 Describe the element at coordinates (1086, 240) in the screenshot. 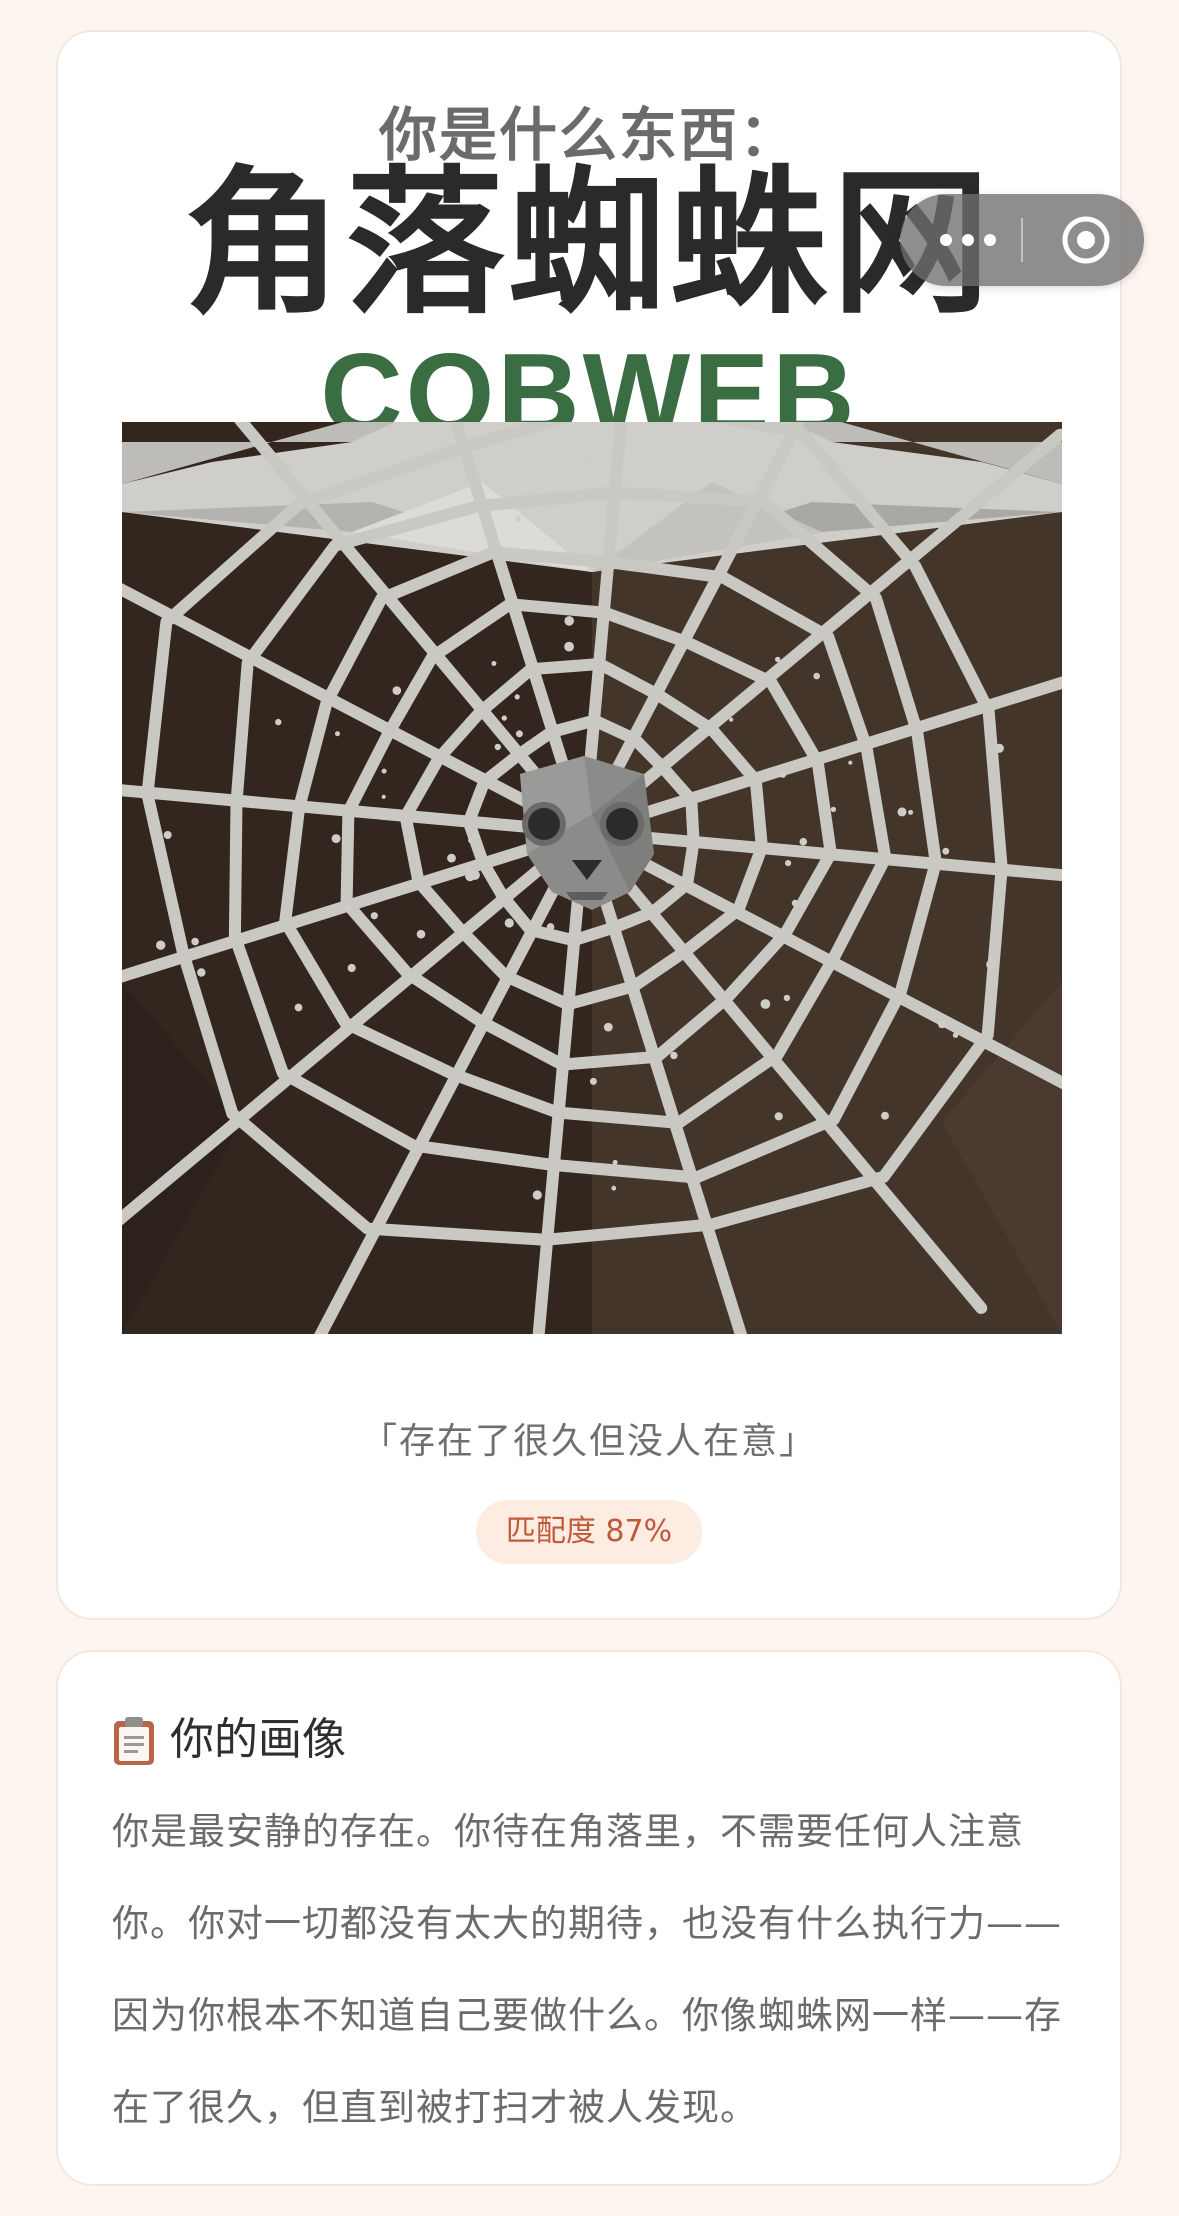

I see `target-circle-icon` at that location.